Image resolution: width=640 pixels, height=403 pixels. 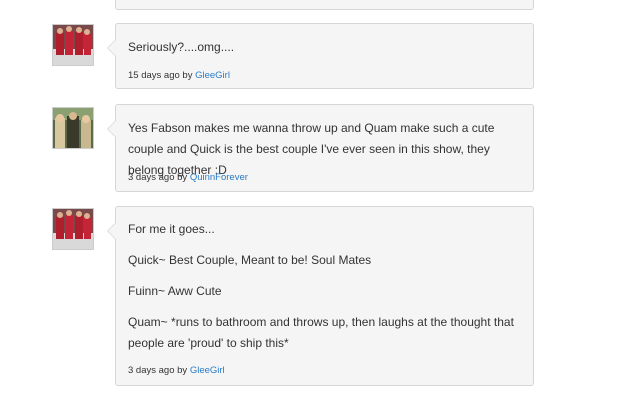 I want to click on comment-paragraph: Fuinn~ Aww Cute, so click(x=175, y=291).